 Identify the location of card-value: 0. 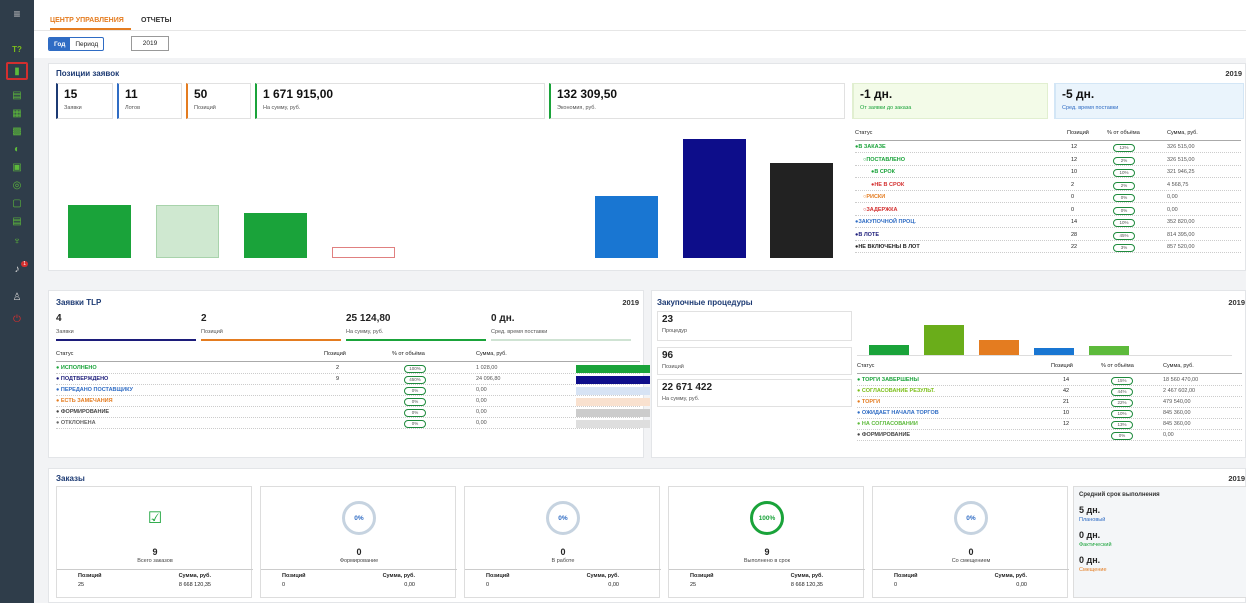
(359, 552).